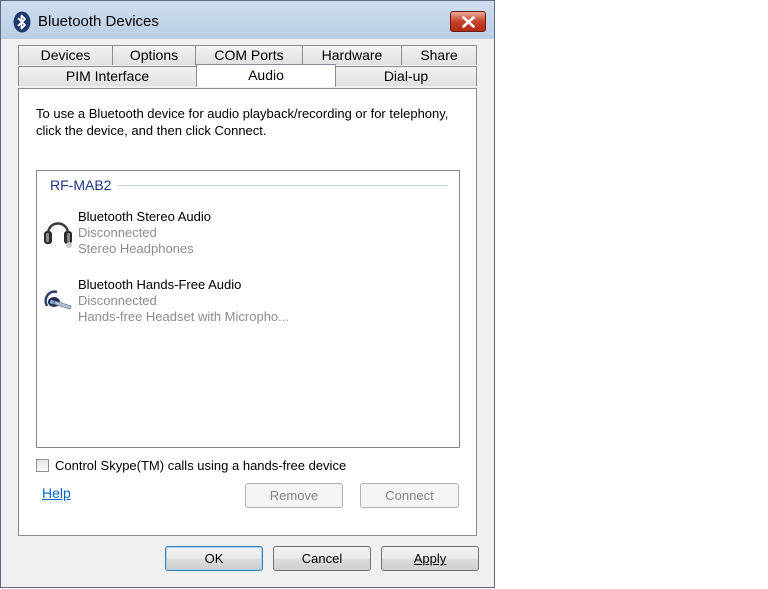  What do you see at coordinates (58, 231) in the screenshot?
I see `headphones-icon` at bounding box center [58, 231].